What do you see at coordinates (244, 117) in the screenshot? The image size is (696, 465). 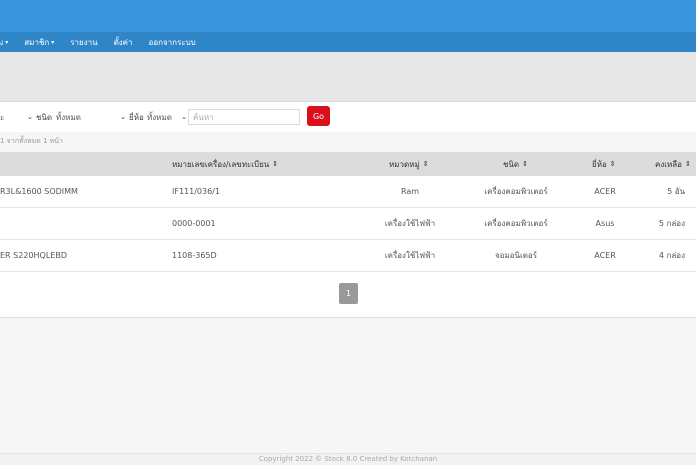 I see `search-input: ค้นหา` at bounding box center [244, 117].